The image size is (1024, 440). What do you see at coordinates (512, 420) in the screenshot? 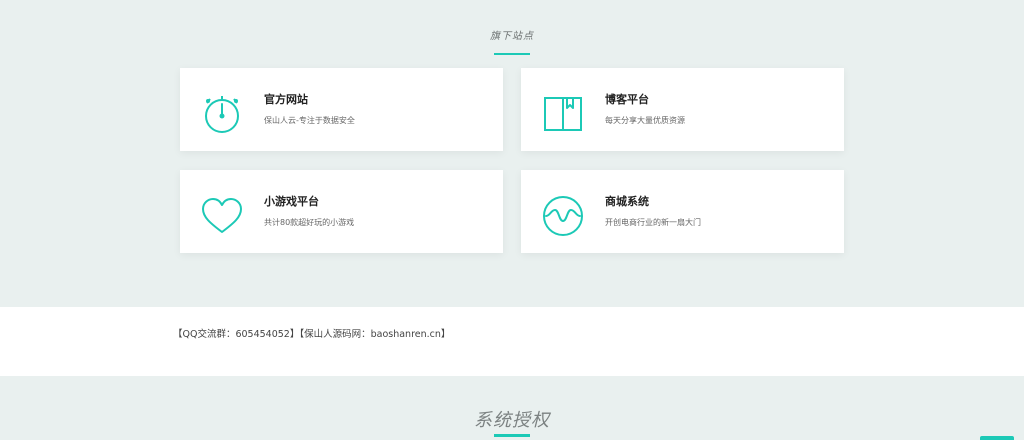
I see `next-section-title: 系统授权` at bounding box center [512, 420].